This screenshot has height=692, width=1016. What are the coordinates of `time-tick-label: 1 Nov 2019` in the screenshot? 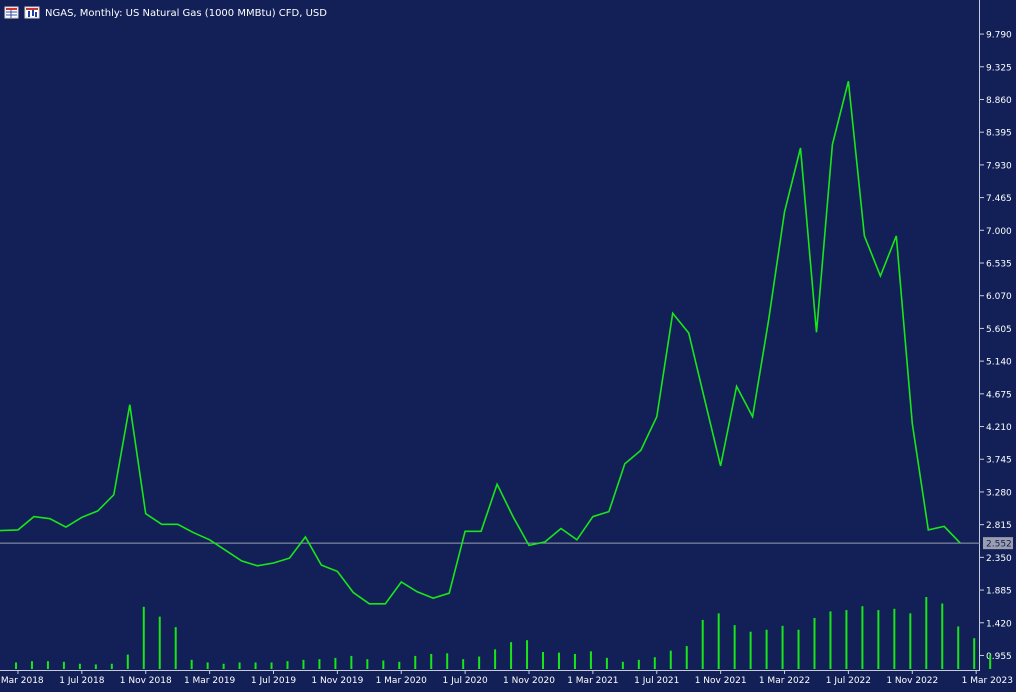 It's located at (337, 681).